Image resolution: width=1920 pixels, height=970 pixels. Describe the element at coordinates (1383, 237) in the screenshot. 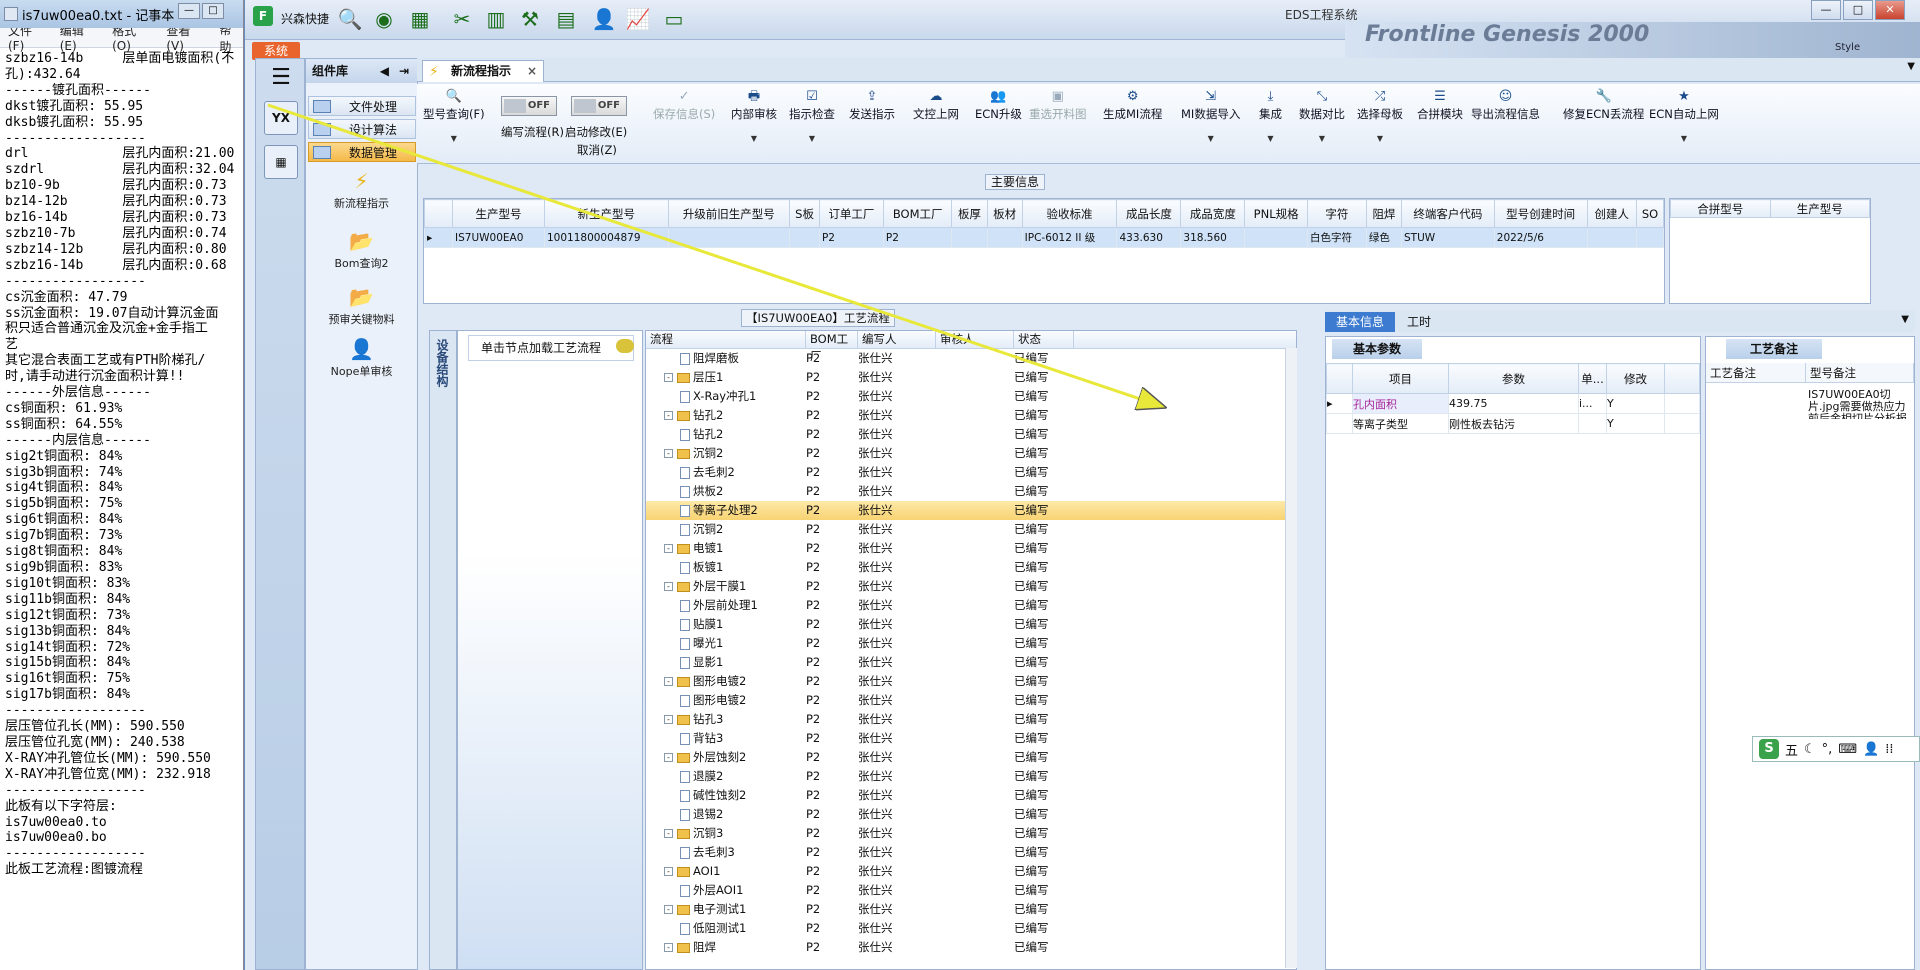

I see `table-cell: 绿色` at that location.